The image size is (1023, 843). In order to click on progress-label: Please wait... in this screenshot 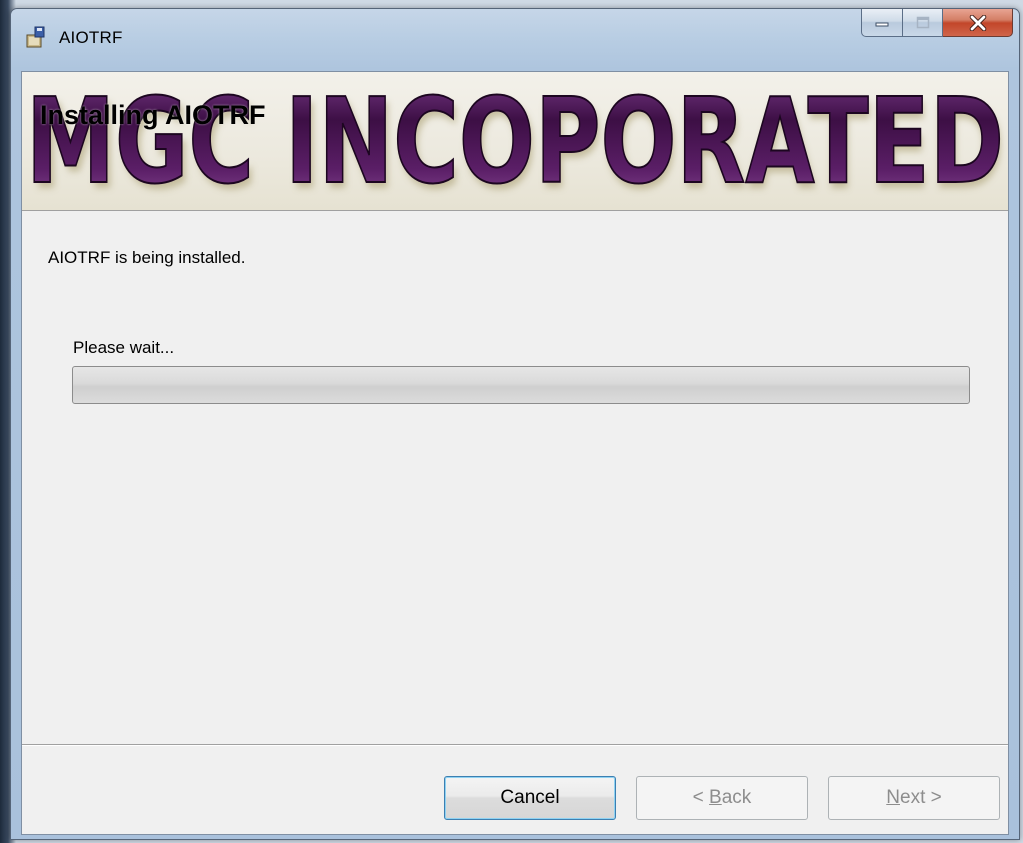, I will do `click(124, 347)`.